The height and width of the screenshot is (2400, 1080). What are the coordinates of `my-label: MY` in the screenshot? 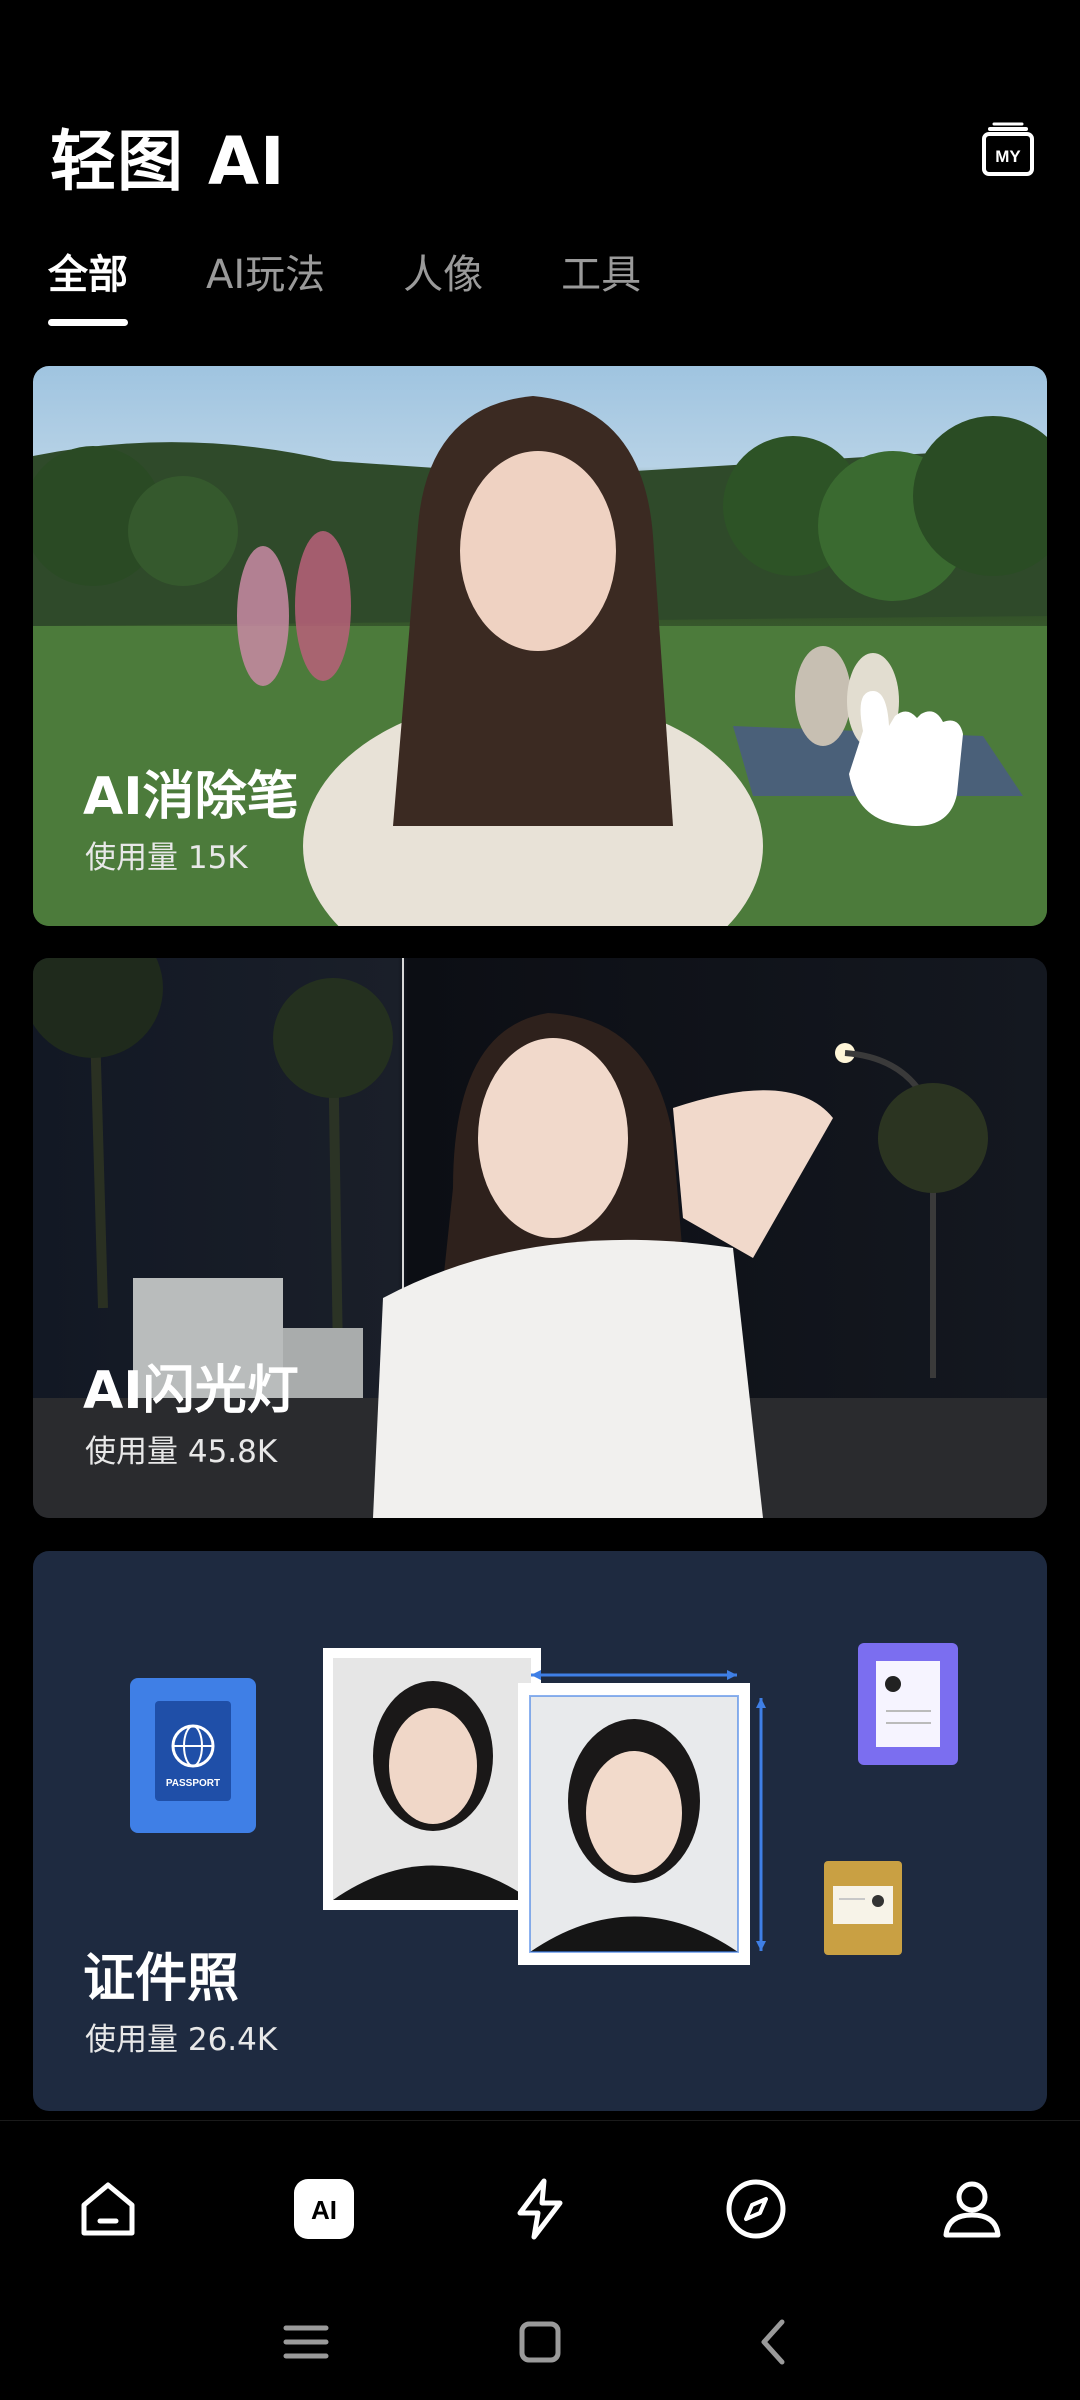 It's located at (1008, 156).